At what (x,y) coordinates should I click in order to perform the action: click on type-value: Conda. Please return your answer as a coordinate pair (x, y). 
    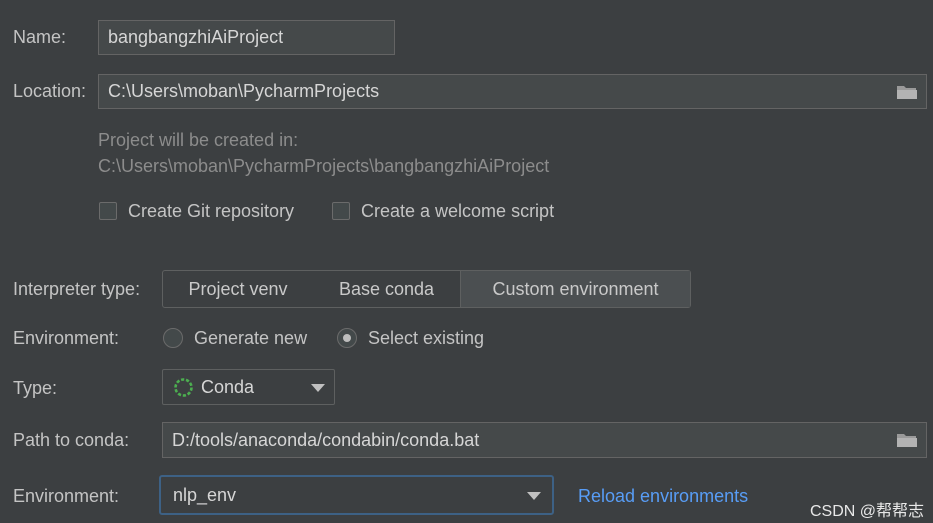
    Looking at the image, I should click on (228, 386).